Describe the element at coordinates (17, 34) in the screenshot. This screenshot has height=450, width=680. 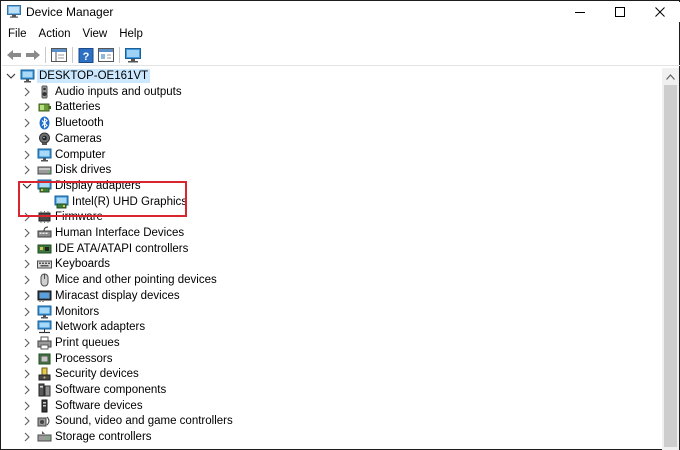
I see `menu-file: File` at that location.